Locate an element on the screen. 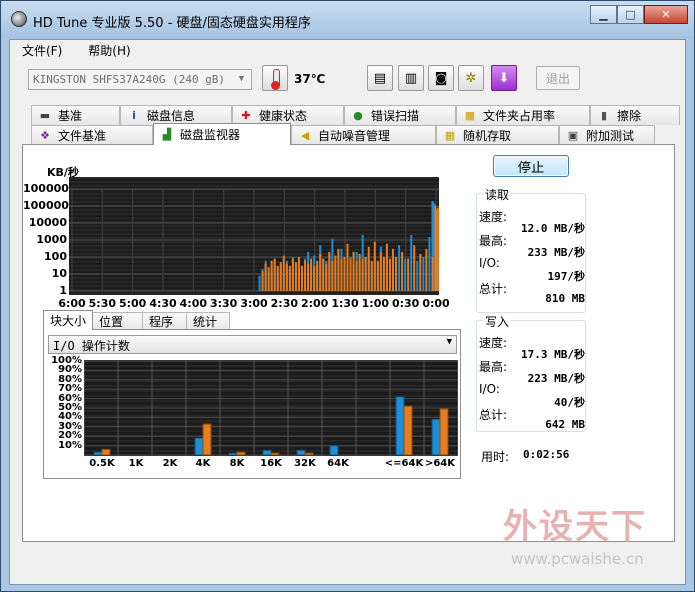  copy-info-button: ▤ is located at coordinates (380, 78).